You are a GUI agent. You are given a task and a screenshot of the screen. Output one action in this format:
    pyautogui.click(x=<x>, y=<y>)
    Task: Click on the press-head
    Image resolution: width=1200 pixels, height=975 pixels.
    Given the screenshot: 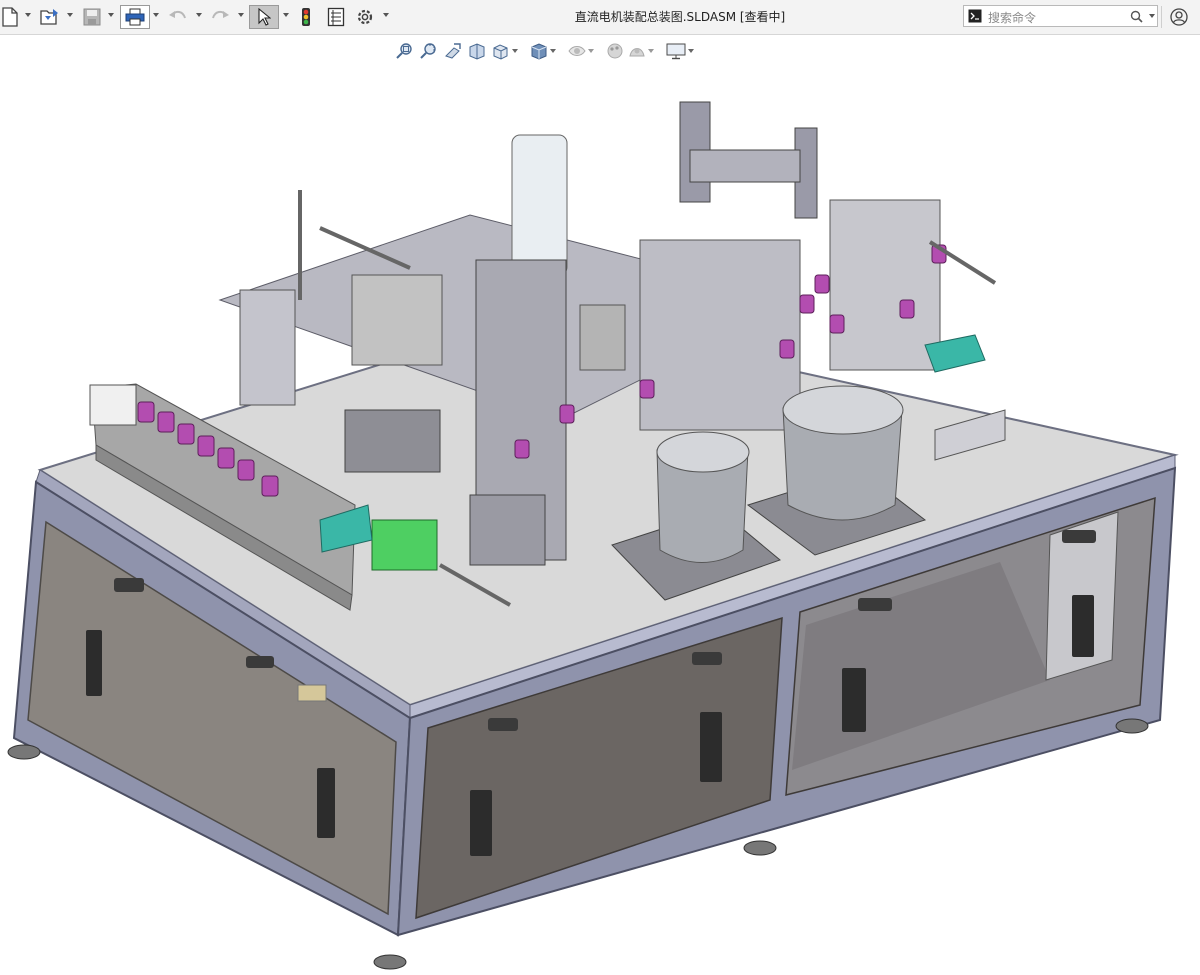 What is the action you would take?
    pyautogui.click(x=507, y=530)
    